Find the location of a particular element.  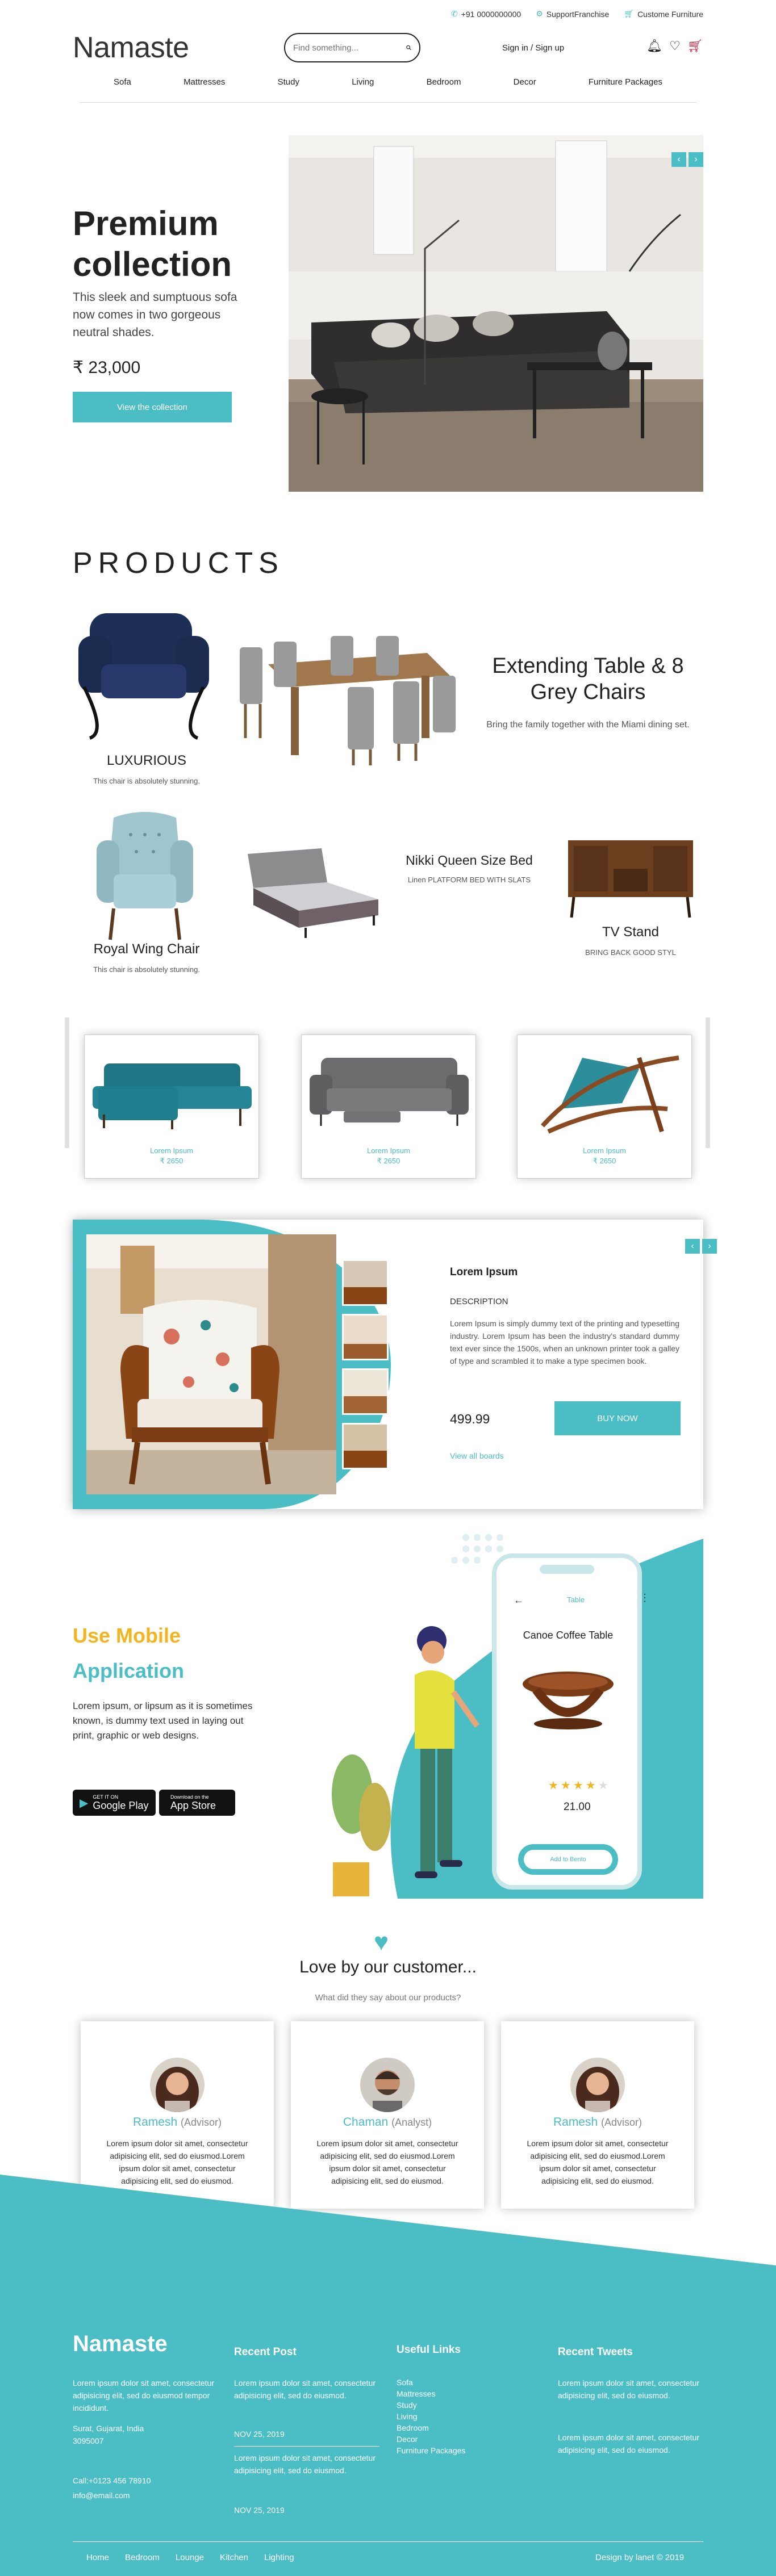

useful-link-bedroom: Bedroom is located at coordinates (431, 2427).